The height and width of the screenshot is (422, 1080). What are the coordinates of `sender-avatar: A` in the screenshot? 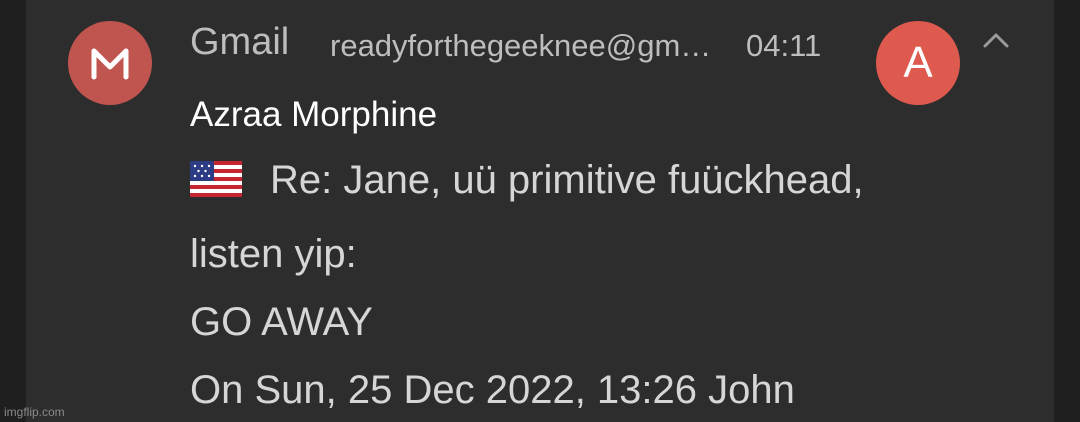 It's located at (918, 63).